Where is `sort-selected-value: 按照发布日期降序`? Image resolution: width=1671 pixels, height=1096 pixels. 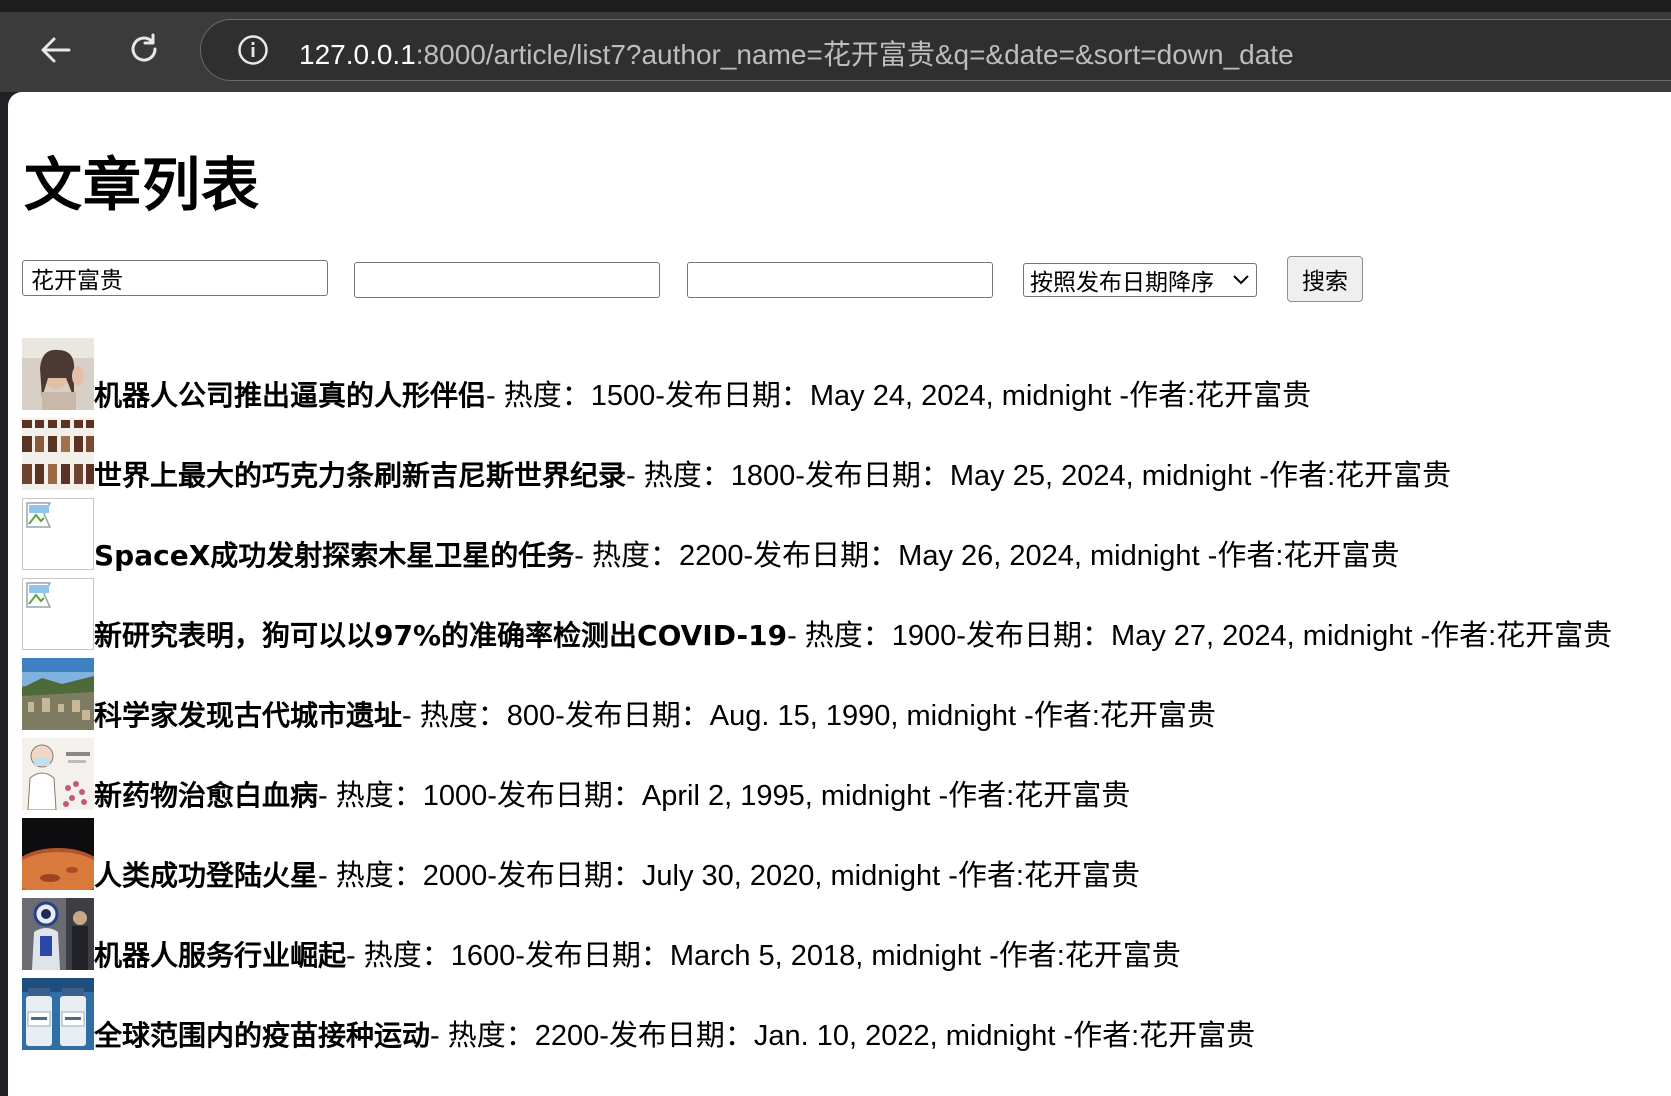 sort-selected-value: 按照发布日期降序 is located at coordinates (1122, 283).